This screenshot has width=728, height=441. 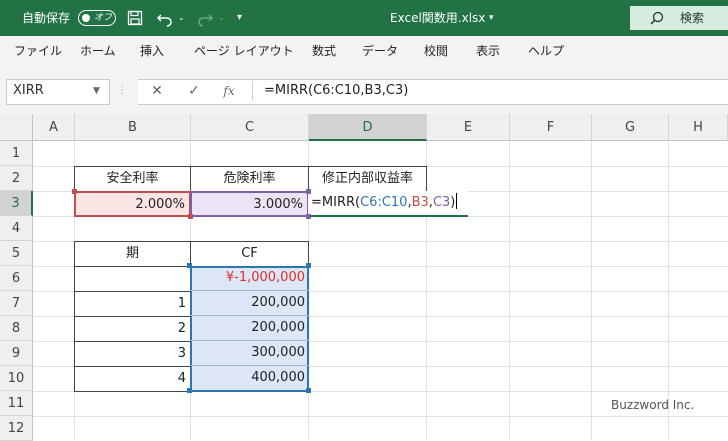 What do you see at coordinates (86, 18) in the screenshot?
I see `toggle-knob` at bounding box center [86, 18].